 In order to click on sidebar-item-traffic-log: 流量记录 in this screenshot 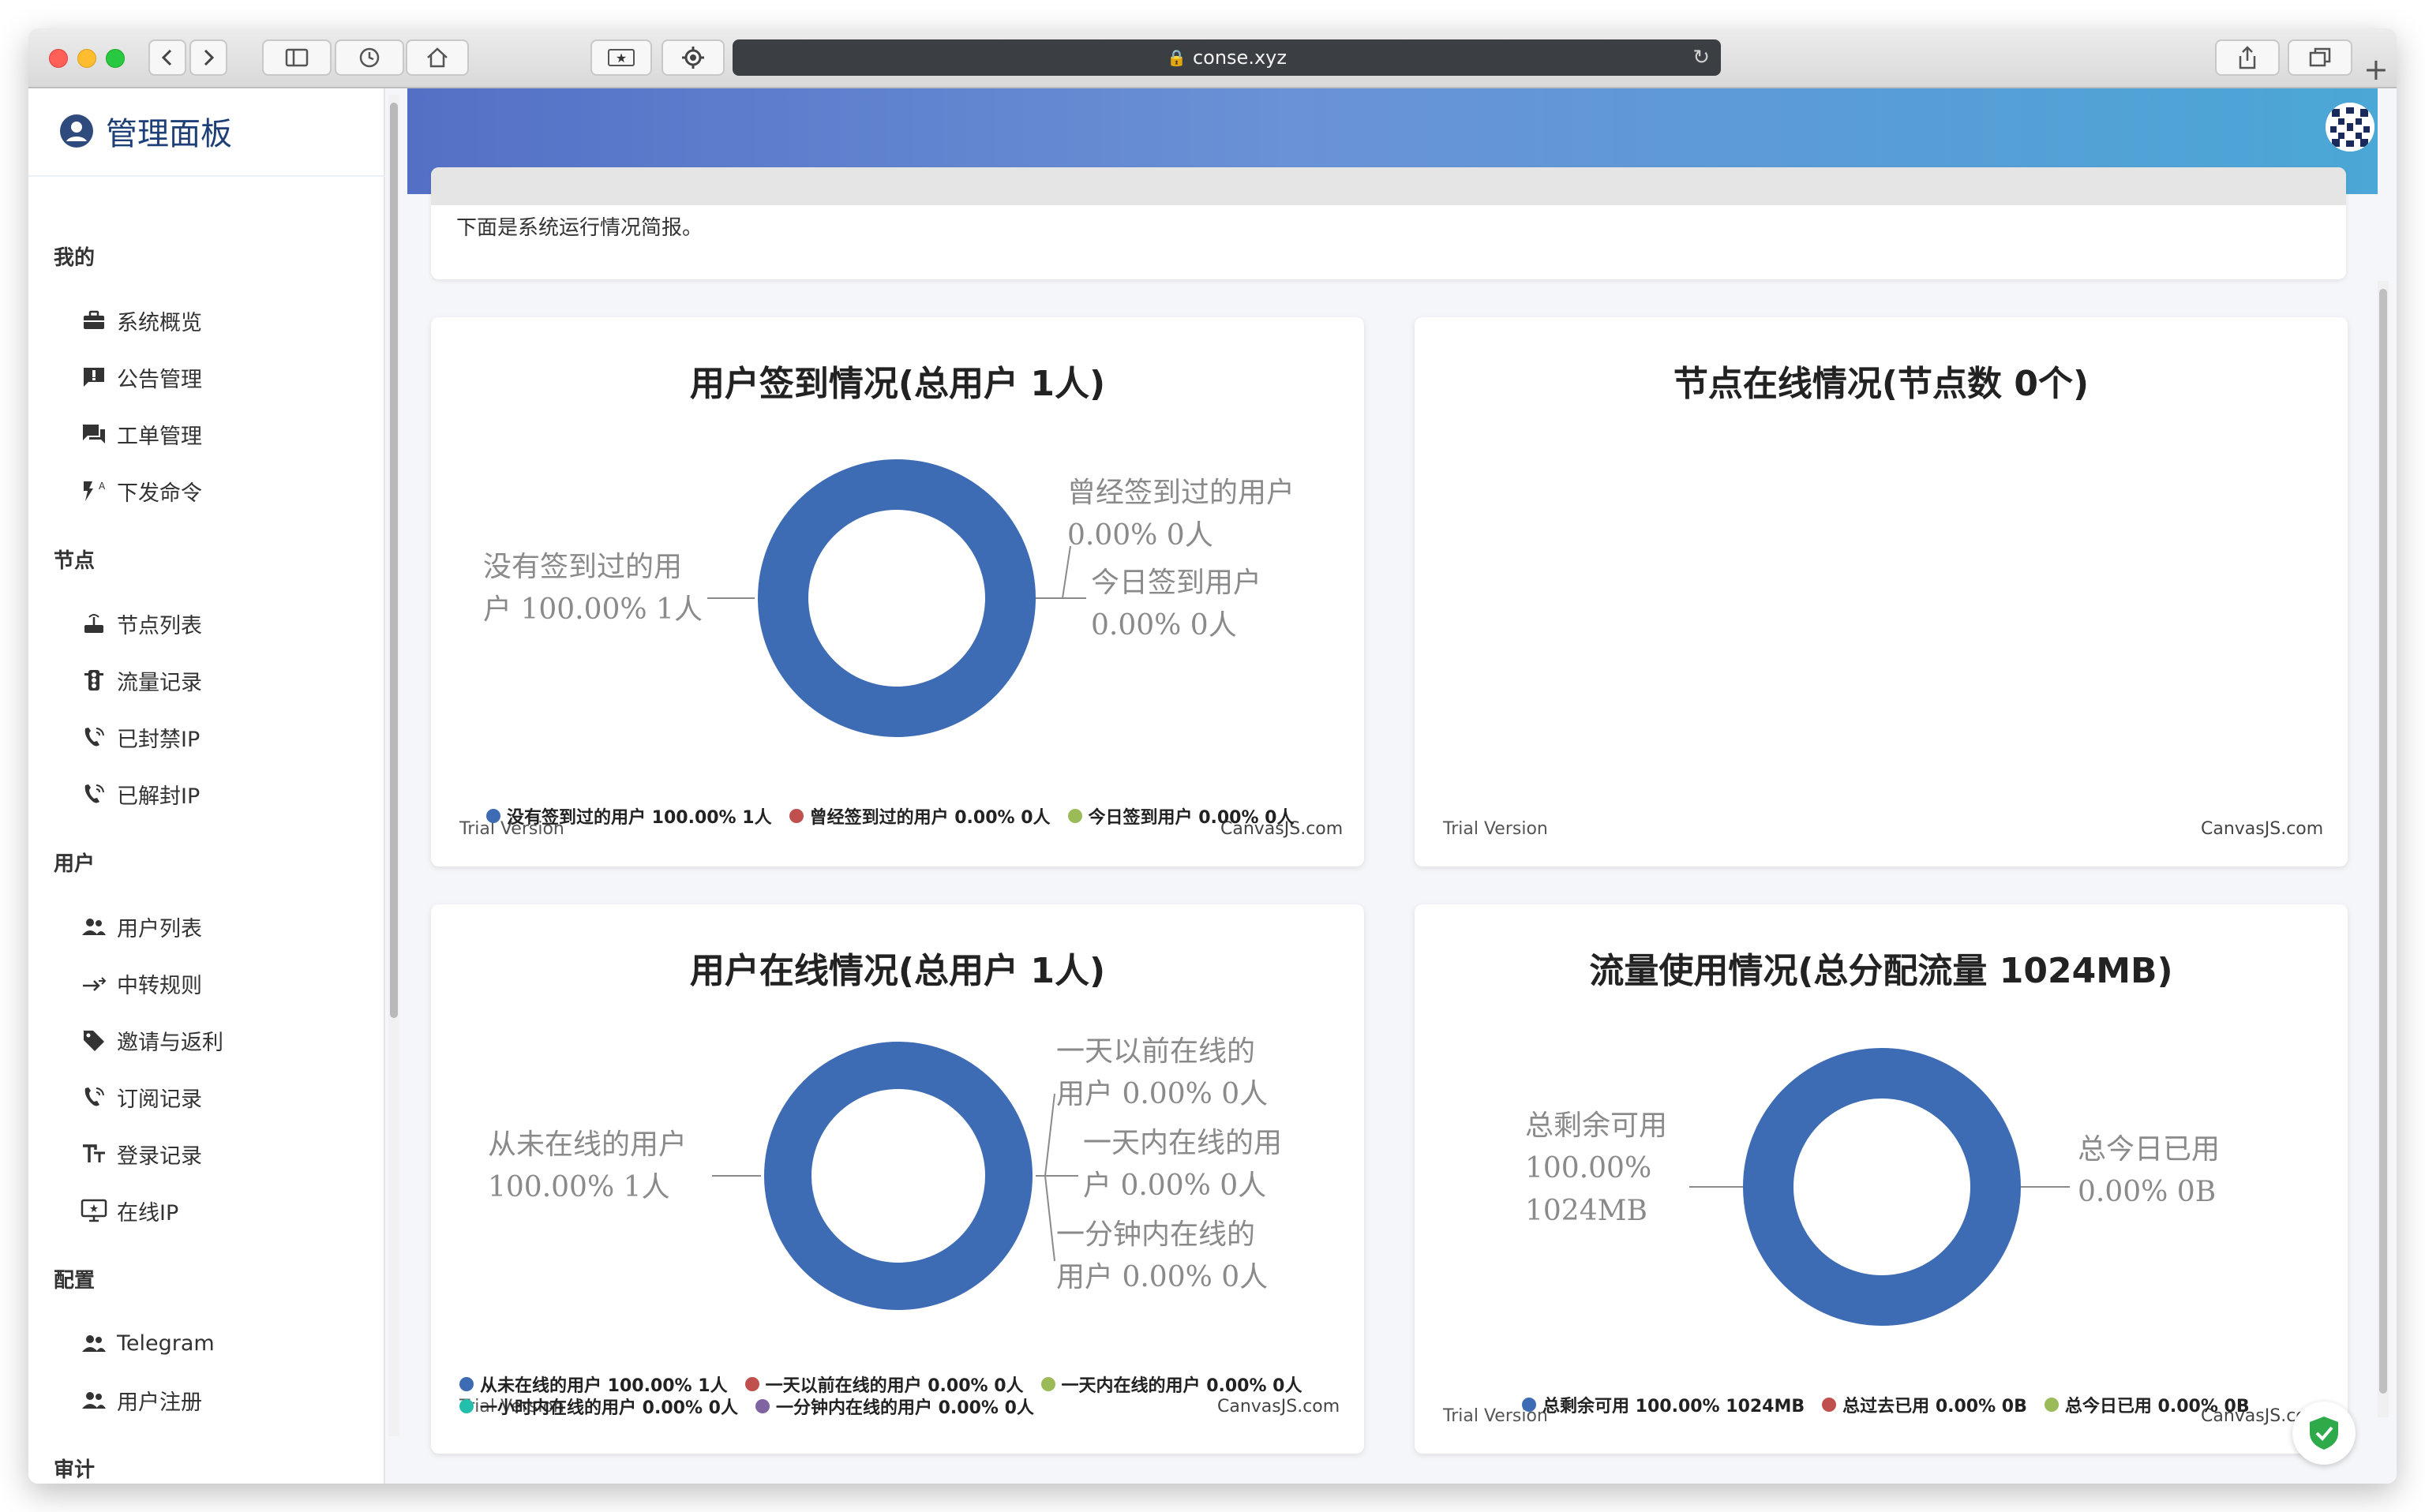, I will do `click(140, 680)`.